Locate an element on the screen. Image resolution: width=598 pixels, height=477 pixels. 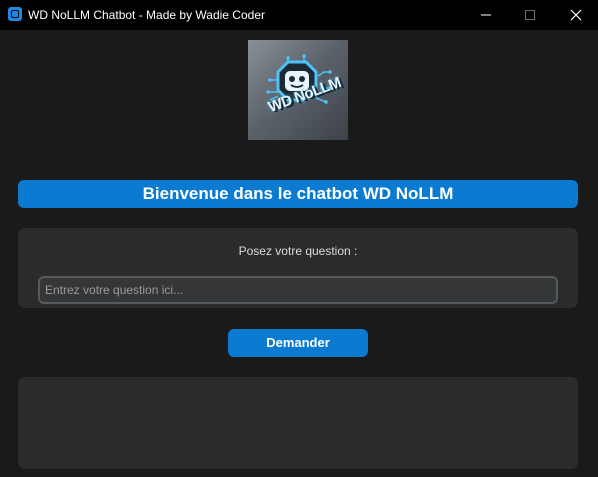
welcome-text: Bienvenue dans le chatbot WD NoLLM is located at coordinates (298, 193).